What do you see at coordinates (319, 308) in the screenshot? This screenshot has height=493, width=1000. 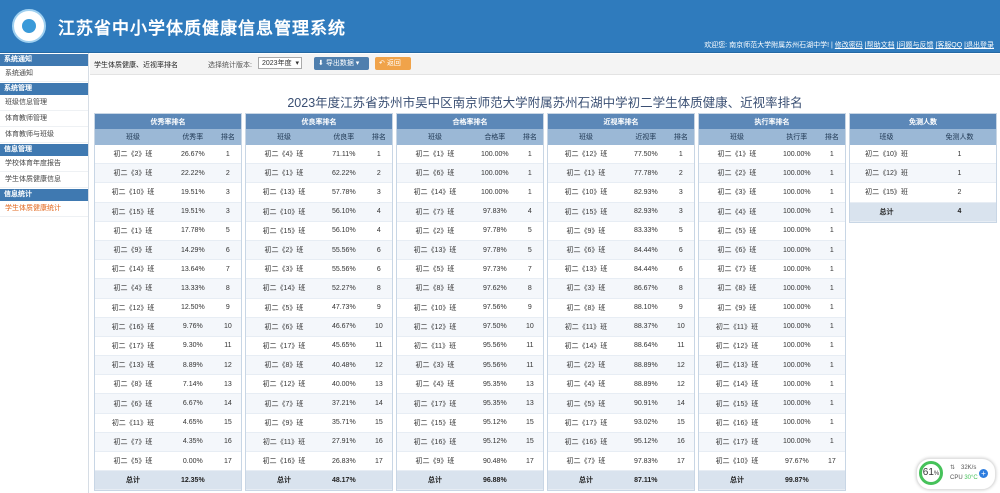 I see `table-row: 初二《5》班 47.73% 9` at bounding box center [319, 308].